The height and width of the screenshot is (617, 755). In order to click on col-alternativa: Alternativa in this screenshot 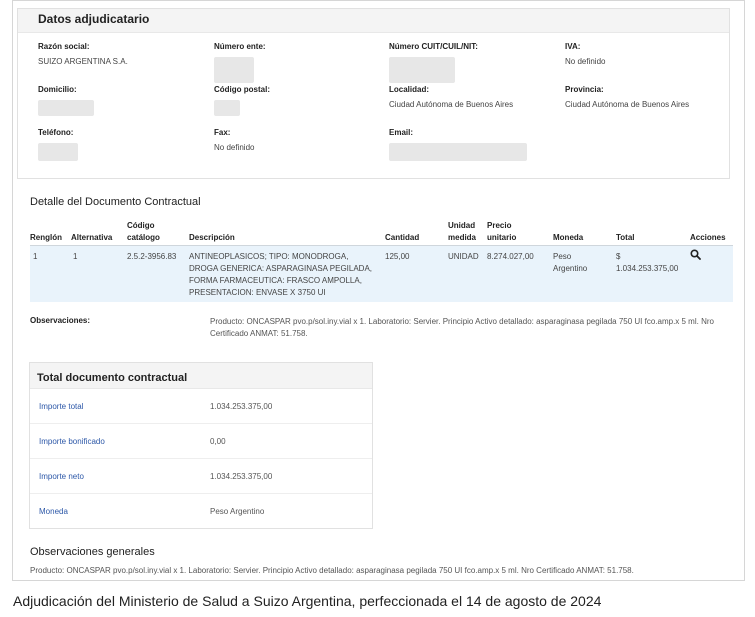, I will do `click(92, 237)`.